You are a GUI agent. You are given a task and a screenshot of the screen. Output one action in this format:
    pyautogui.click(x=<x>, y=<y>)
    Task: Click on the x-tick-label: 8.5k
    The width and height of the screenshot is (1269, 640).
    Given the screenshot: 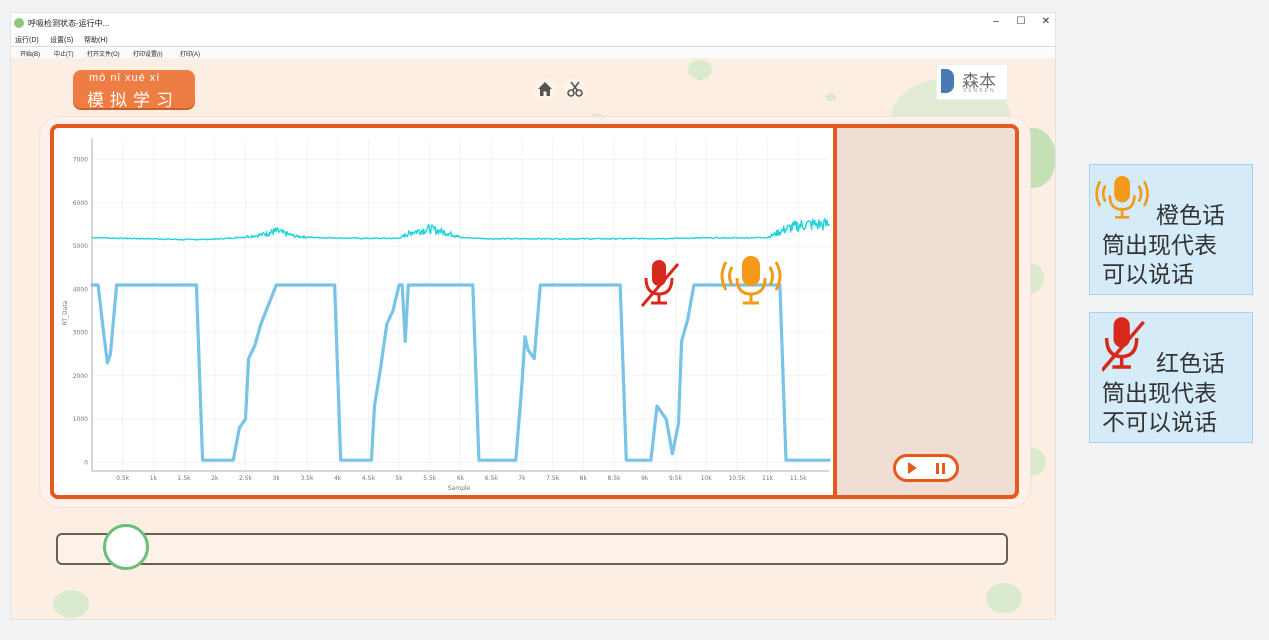 What is the action you would take?
    pyautogui.click(x=615, y=478)
    